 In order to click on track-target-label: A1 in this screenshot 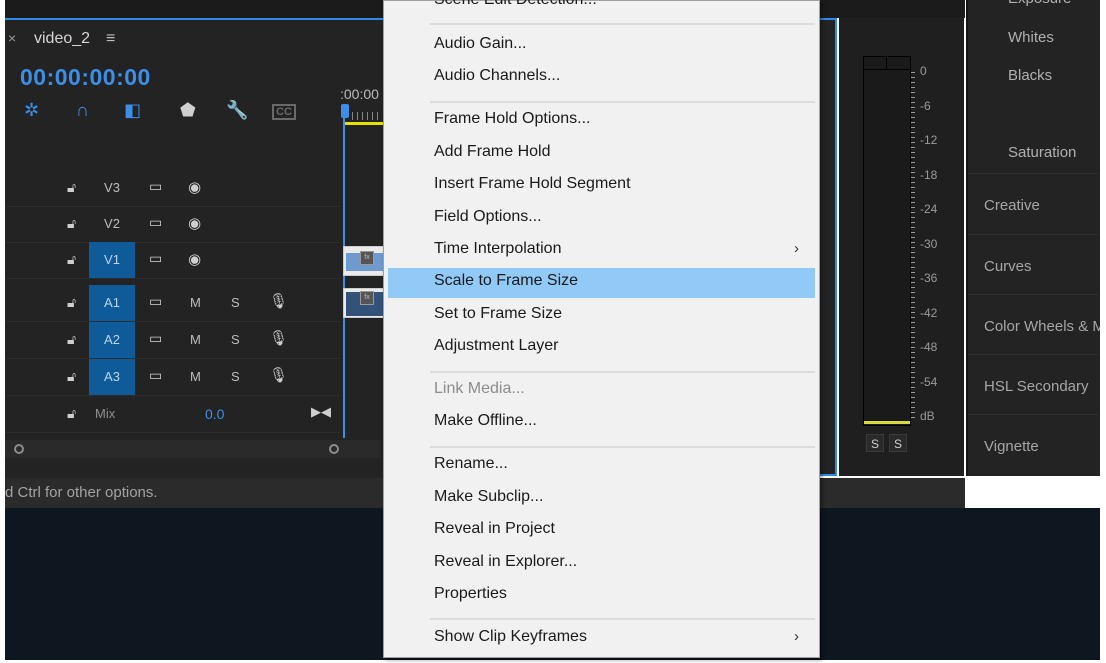, I will do `click(112, 303)`.